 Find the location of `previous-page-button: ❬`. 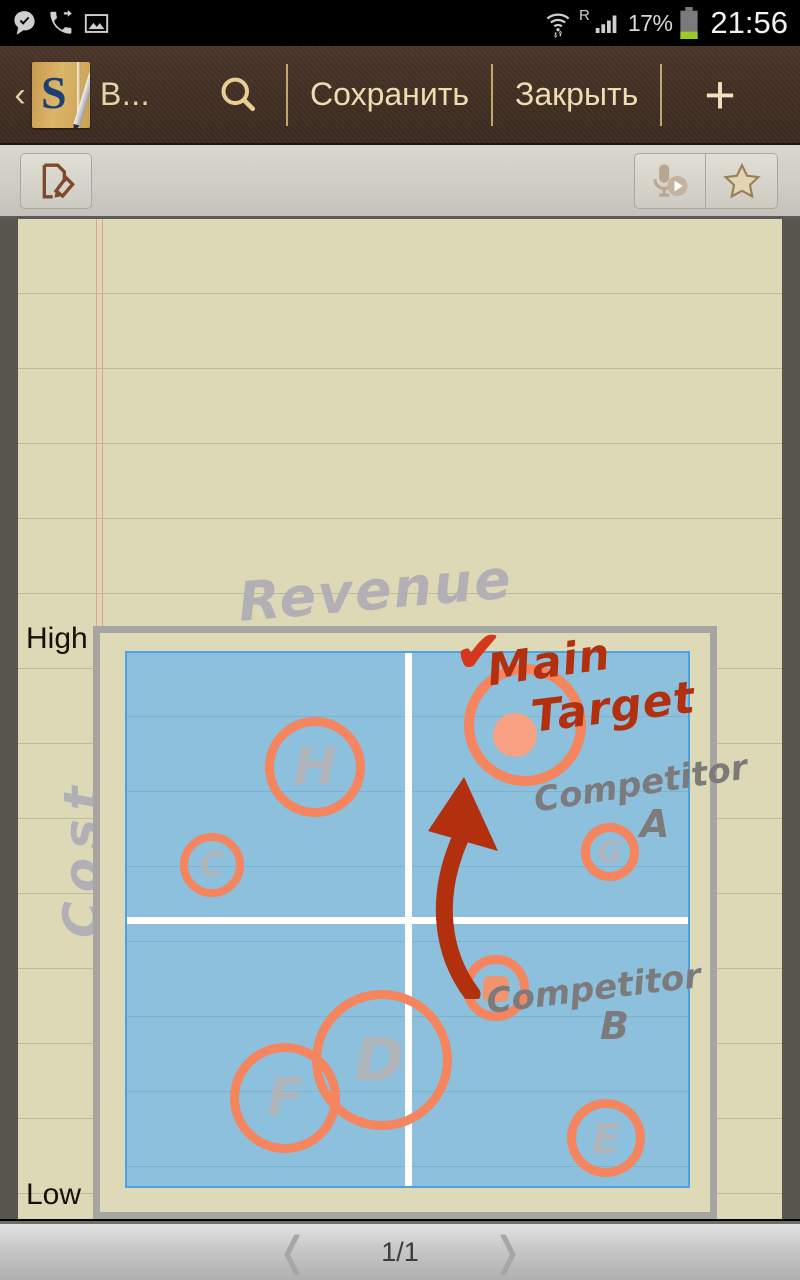

previous-page-button: ❬ is located at coordinates (293, 1252).